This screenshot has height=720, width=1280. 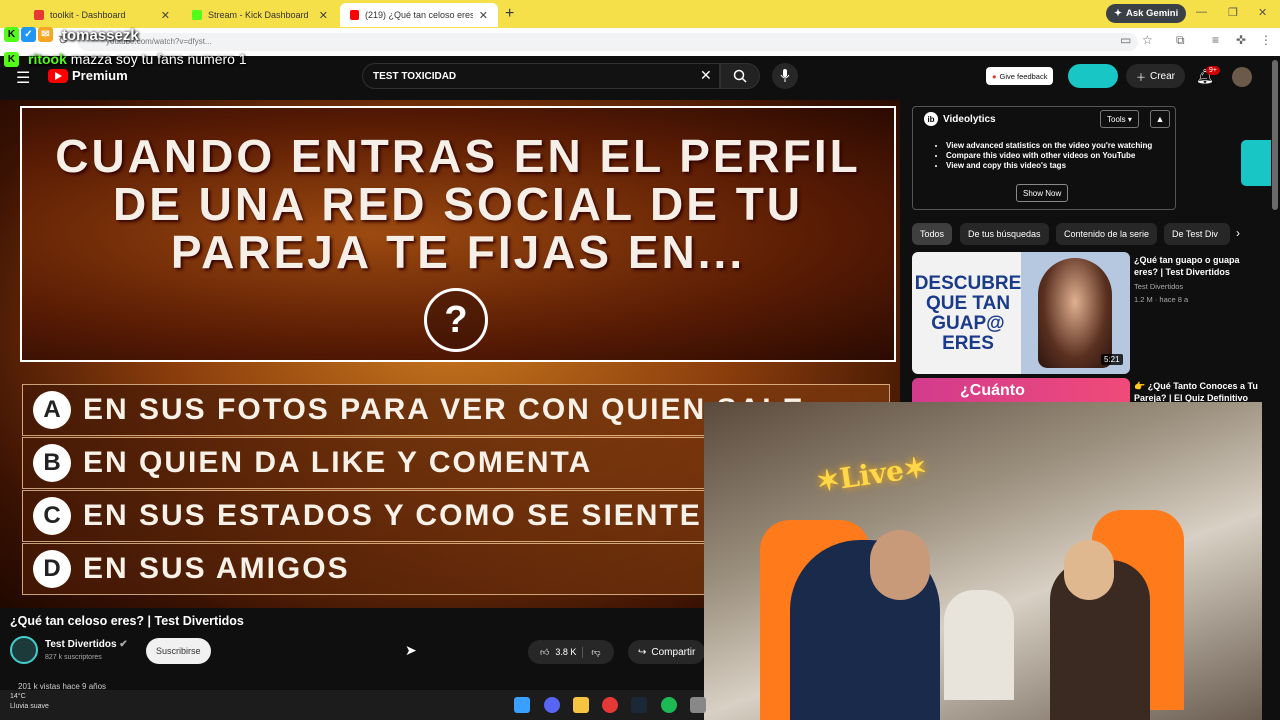 What do you see at coordinates (81, 644) in the screenshot?
I see `channel-name-text: Test Divertidos` at bounding box center [81, 644].